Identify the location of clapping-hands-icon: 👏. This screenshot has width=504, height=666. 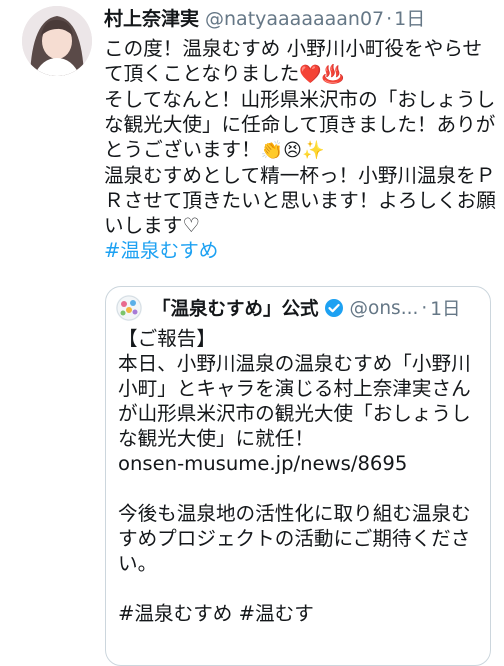
(272, 150).